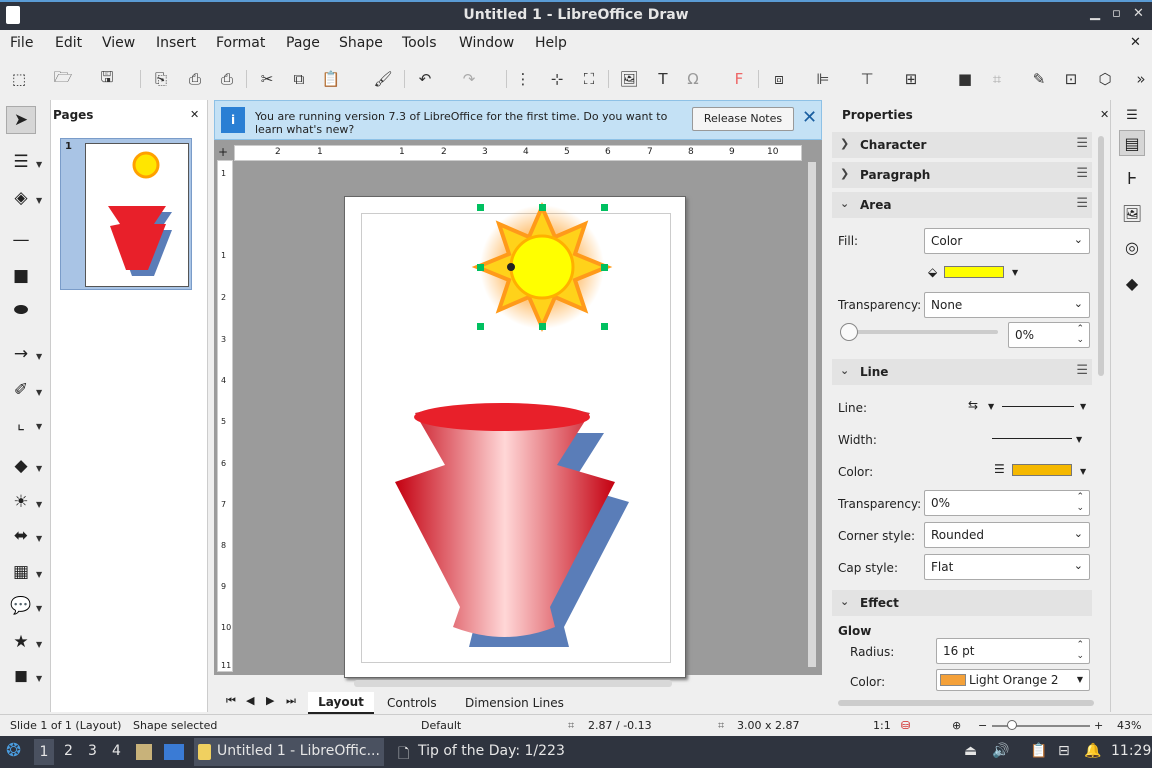  Describe the element at coordinates (107, 79) in the screenshot. I see `save-icon: 🖫` at that location.